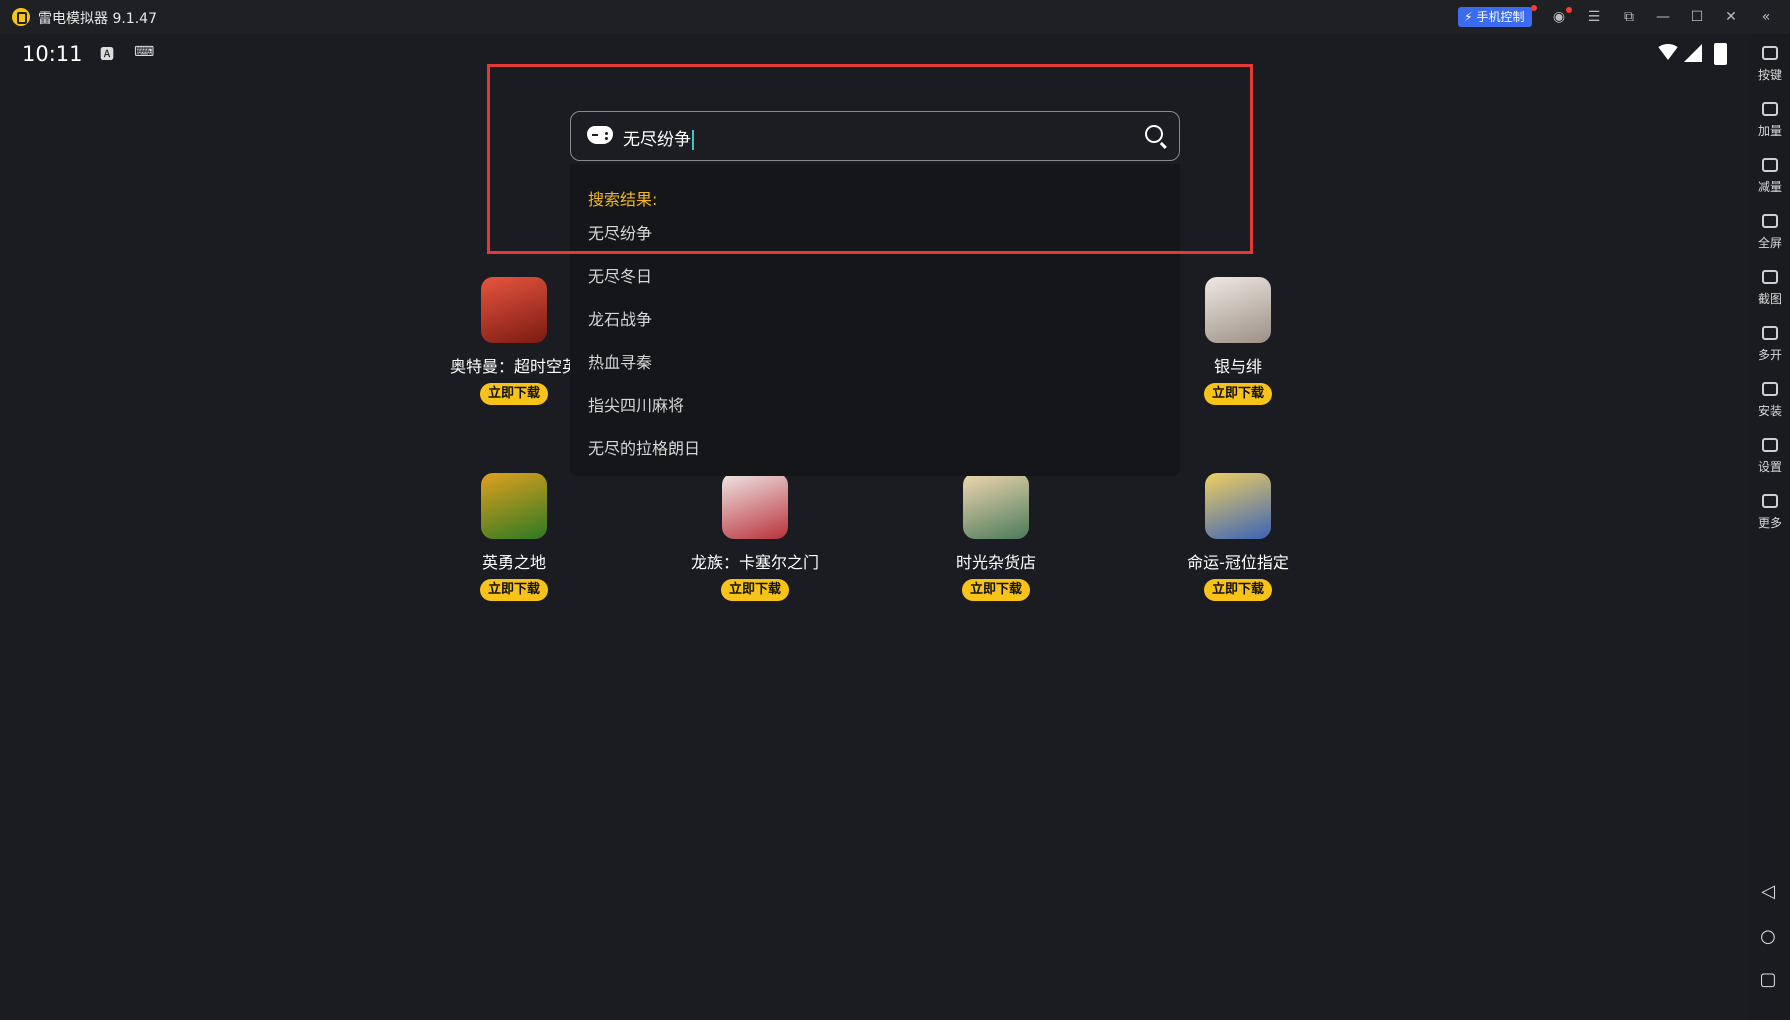  I want to click on game-name: 英勇之地, so click(513, 562).